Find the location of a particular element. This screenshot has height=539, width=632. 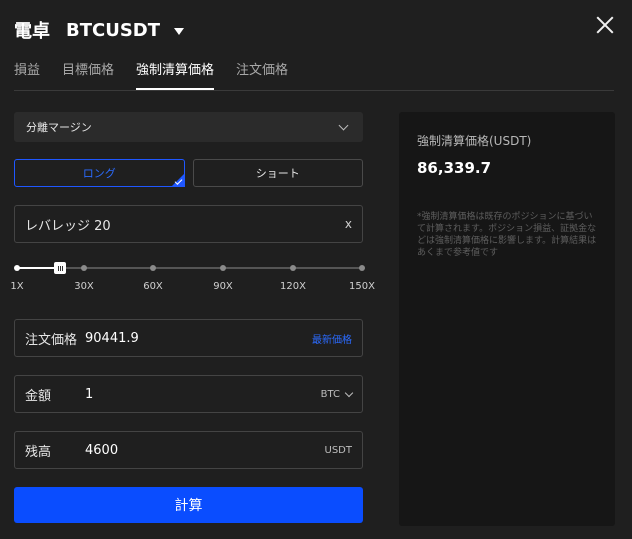

leverage-slider is located at coordinates (189, 269).